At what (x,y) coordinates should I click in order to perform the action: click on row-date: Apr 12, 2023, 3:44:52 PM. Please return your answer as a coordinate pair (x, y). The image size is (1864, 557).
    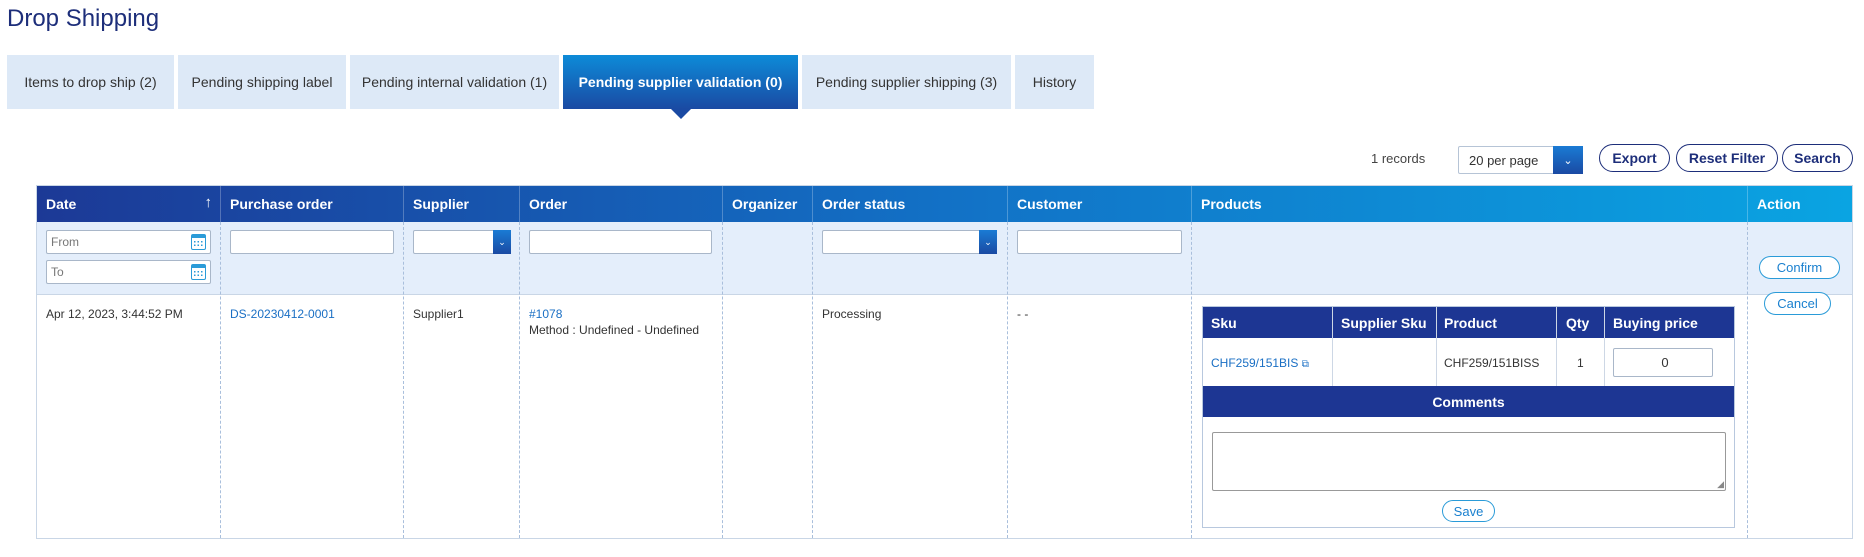
    Looking at the image, I should click on (114, 314).